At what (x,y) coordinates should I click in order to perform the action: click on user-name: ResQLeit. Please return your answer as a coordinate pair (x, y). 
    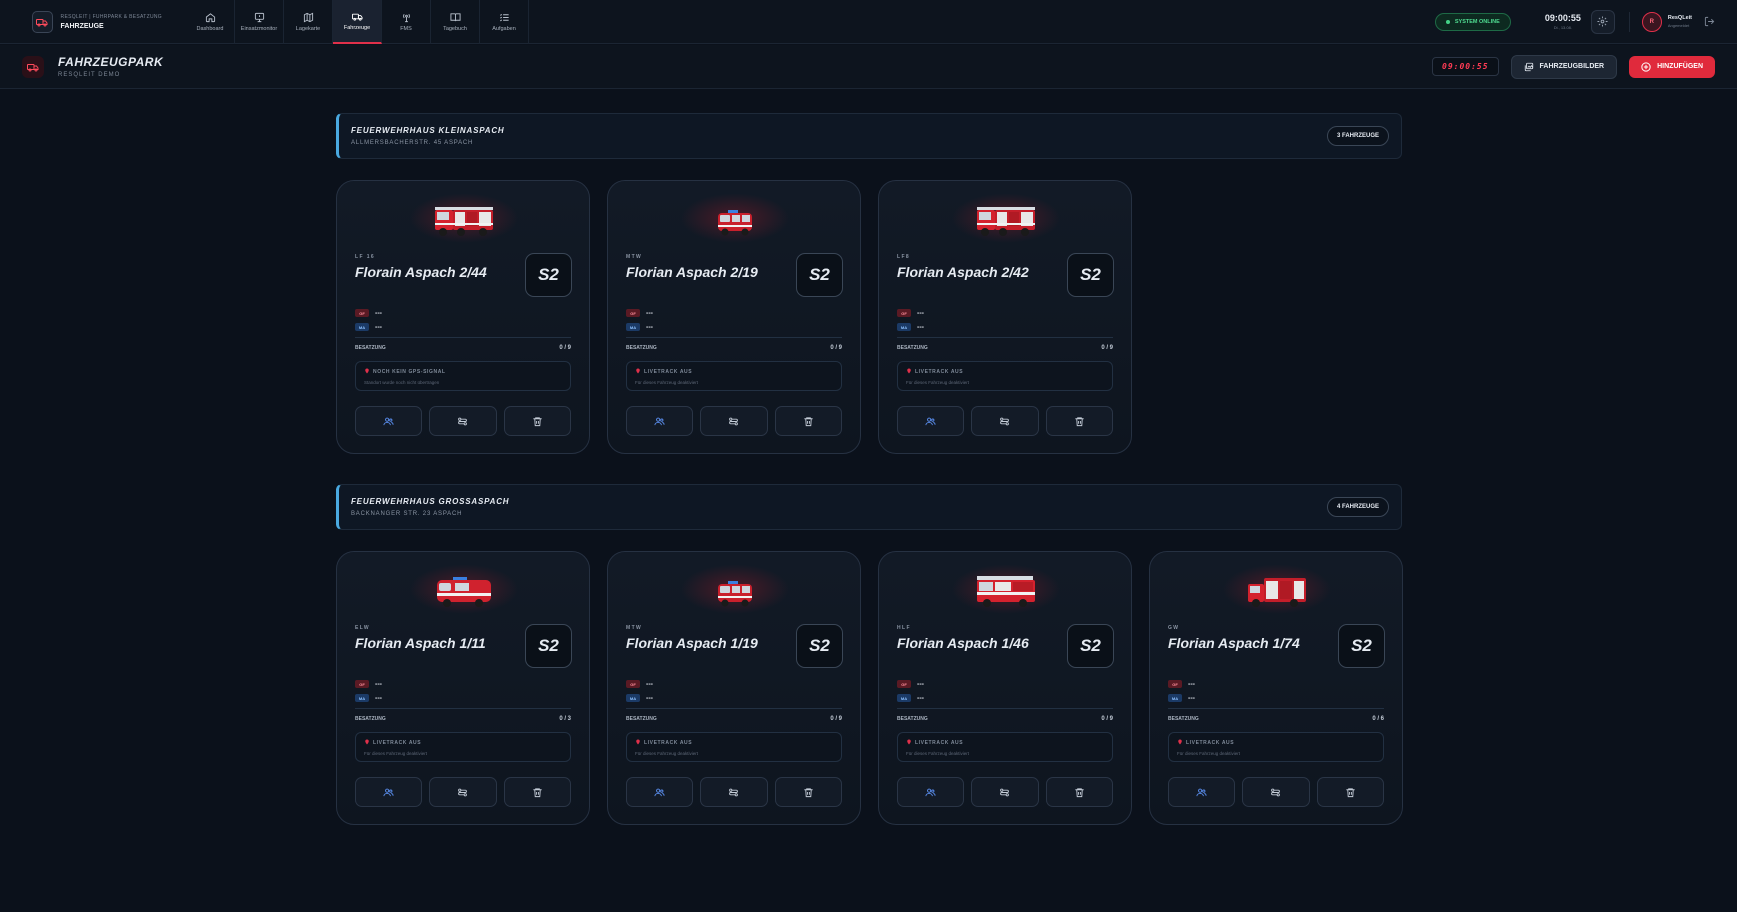
    Looking at the image, I should click on (1679, 18).